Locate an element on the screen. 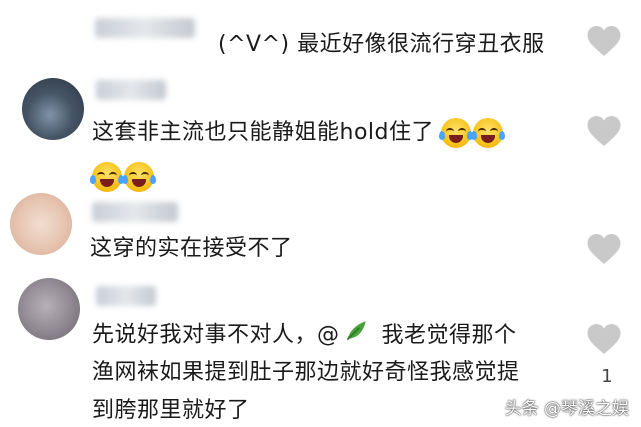 This screenshot has width=641, height=427. comment-text: 这套非主流也只能静姐能hold住了 is located at coordinates (299, 133).